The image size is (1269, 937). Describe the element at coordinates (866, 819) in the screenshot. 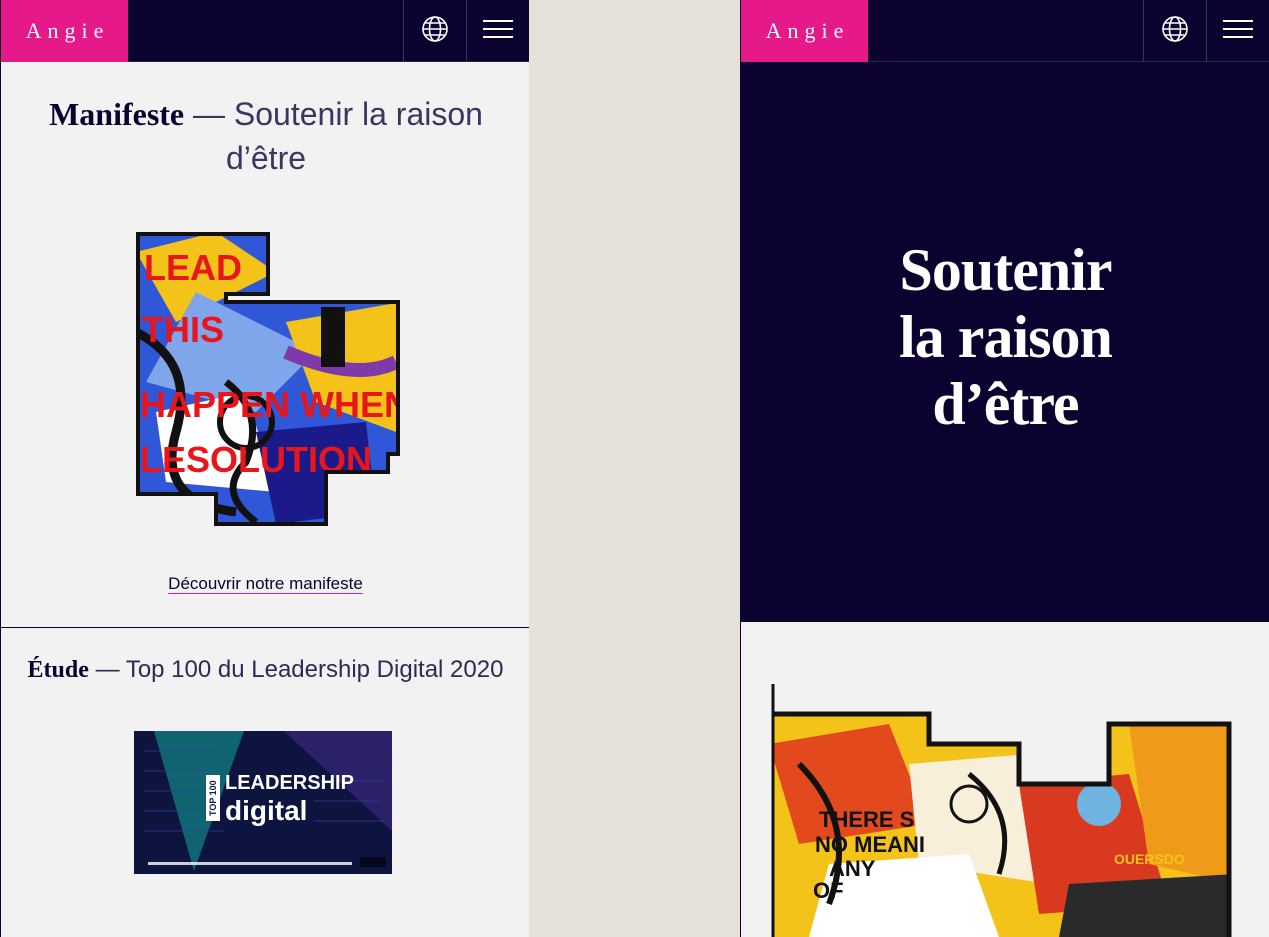

I see `artwork-text: THERE S` at that location.